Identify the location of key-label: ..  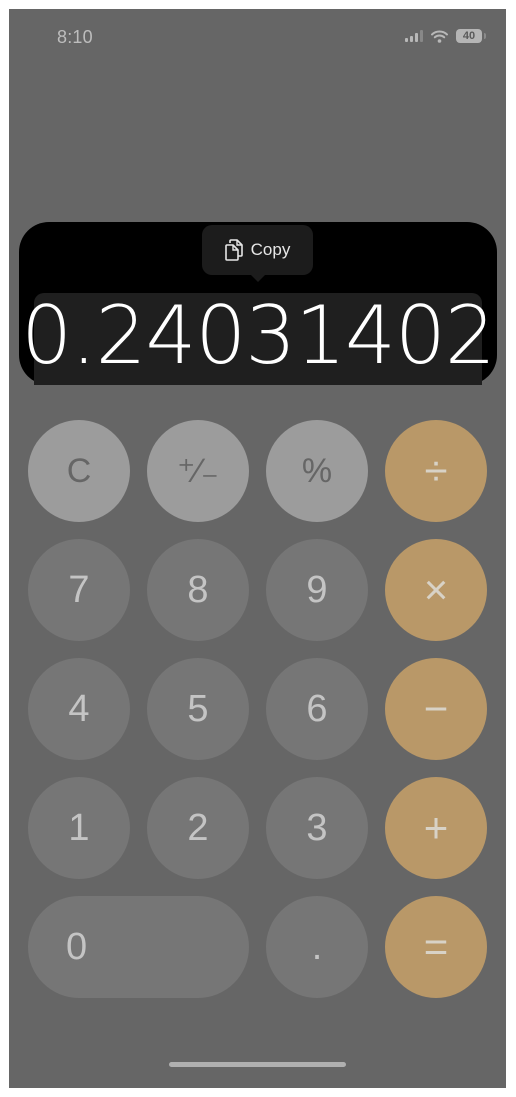
(317, 946).